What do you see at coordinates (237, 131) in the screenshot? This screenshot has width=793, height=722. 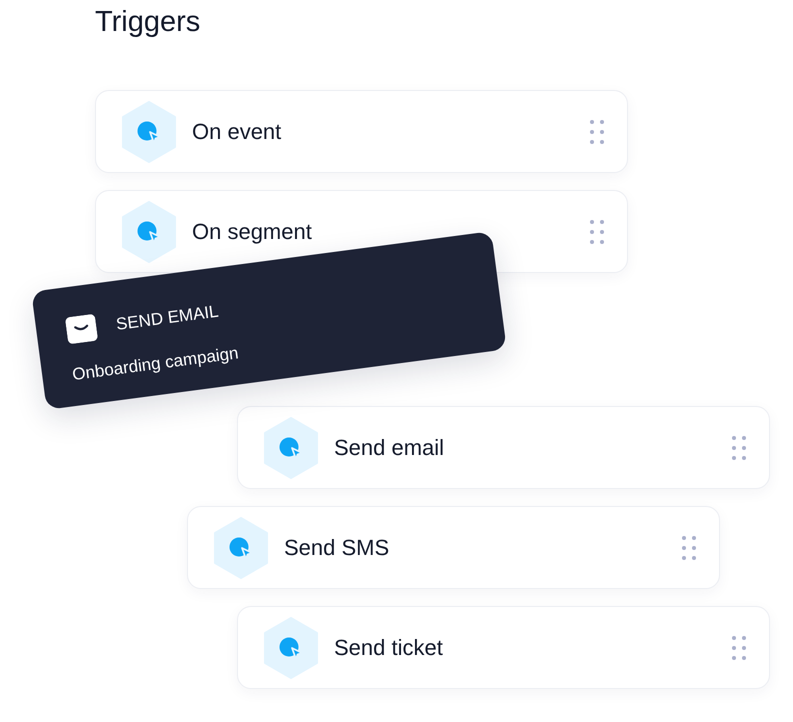 I see `card-label: On event` at bounding box center [237, 131].